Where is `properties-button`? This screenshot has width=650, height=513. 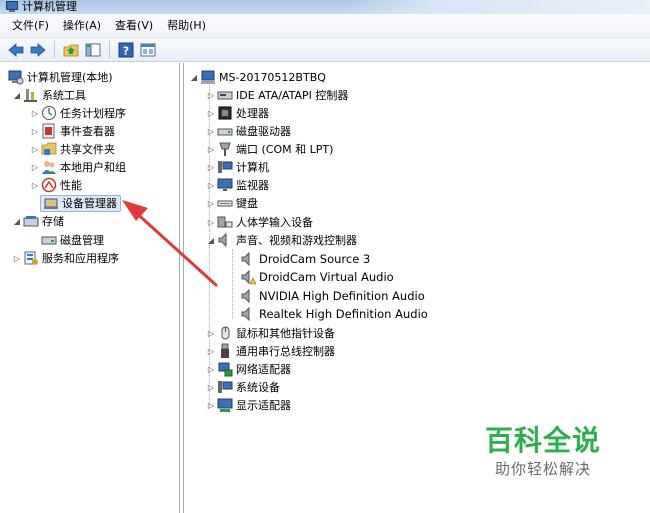
properties-button is located at coordinates (148, 50).